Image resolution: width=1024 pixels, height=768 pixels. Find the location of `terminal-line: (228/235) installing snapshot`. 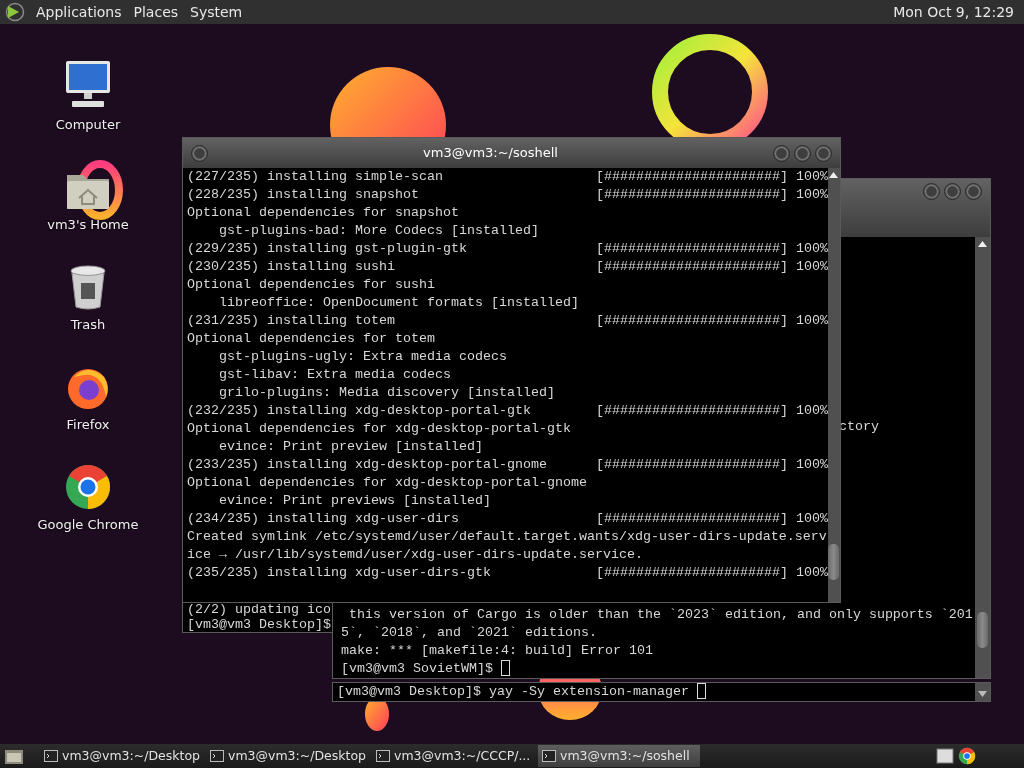

terminal-line: (228/235) installing snapshot is located at coordinates (303, 195).